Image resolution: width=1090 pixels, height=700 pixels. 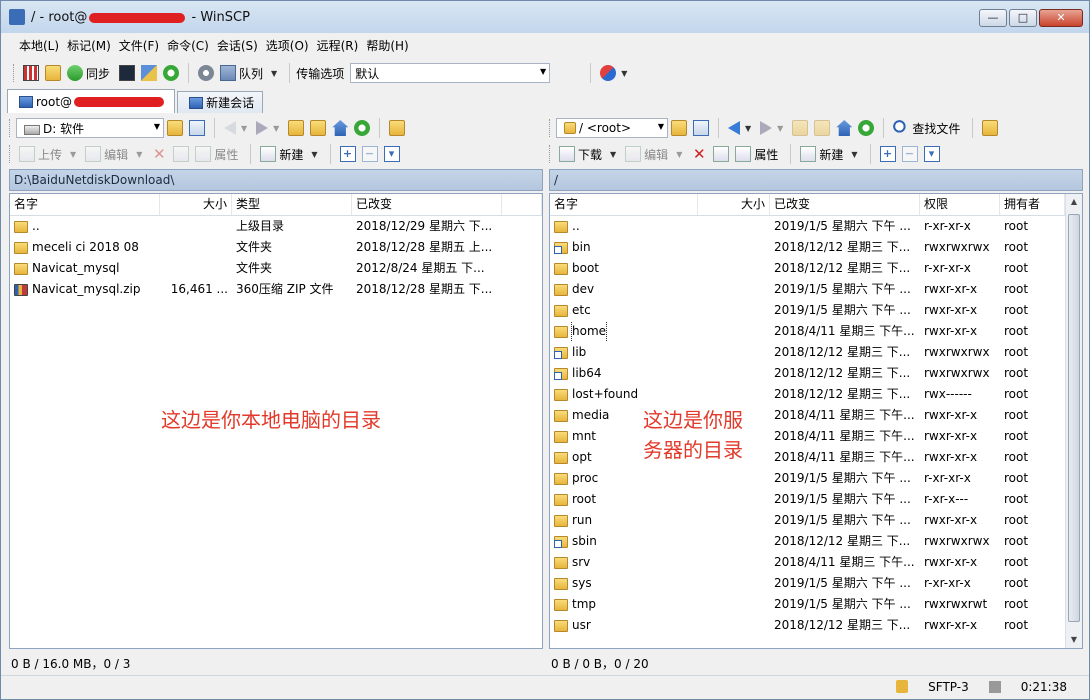 I want to click on delete-icon: ✕, so click(x=159, y=154).